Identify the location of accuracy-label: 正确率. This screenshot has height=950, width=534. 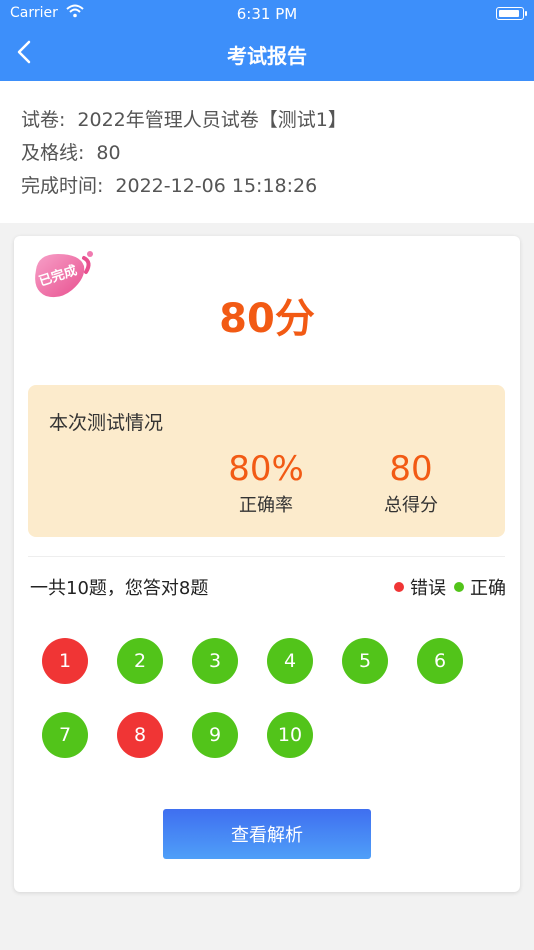
(266, 505).